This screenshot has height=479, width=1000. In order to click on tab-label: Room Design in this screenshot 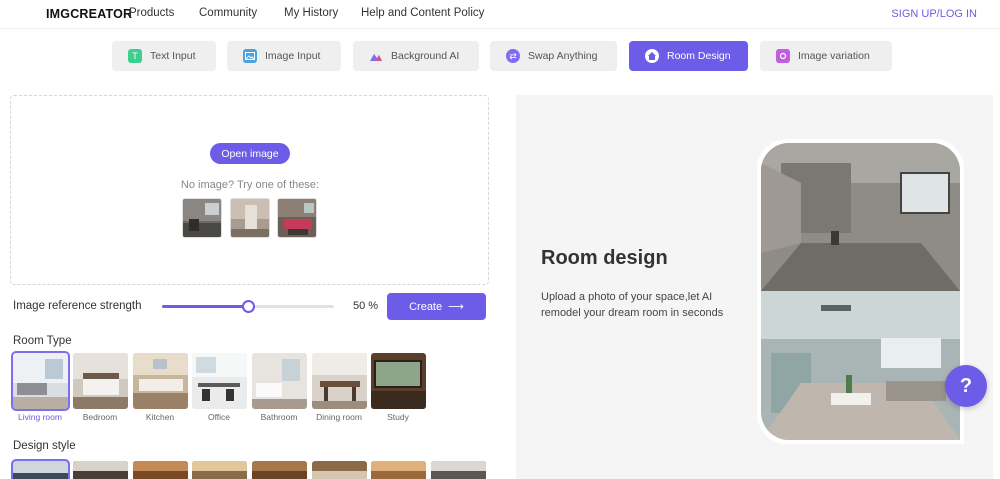, I will do `click(699, 56)`.